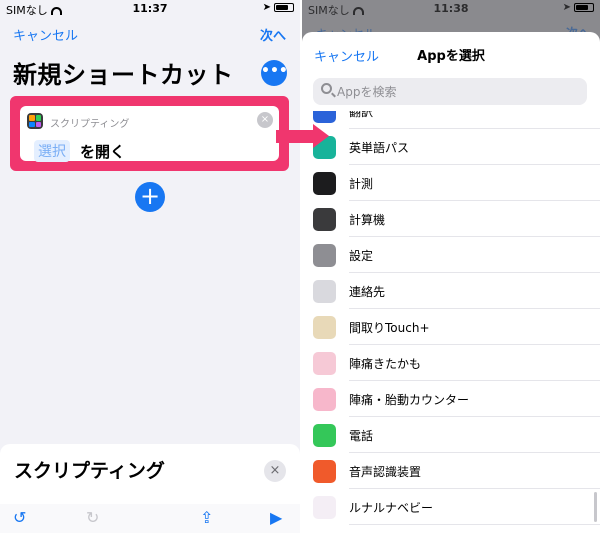  What do you see at coordinates (451, 147) in the screenshot?
I see `app-row: 英単語パス` at bounding box center [451, 147].